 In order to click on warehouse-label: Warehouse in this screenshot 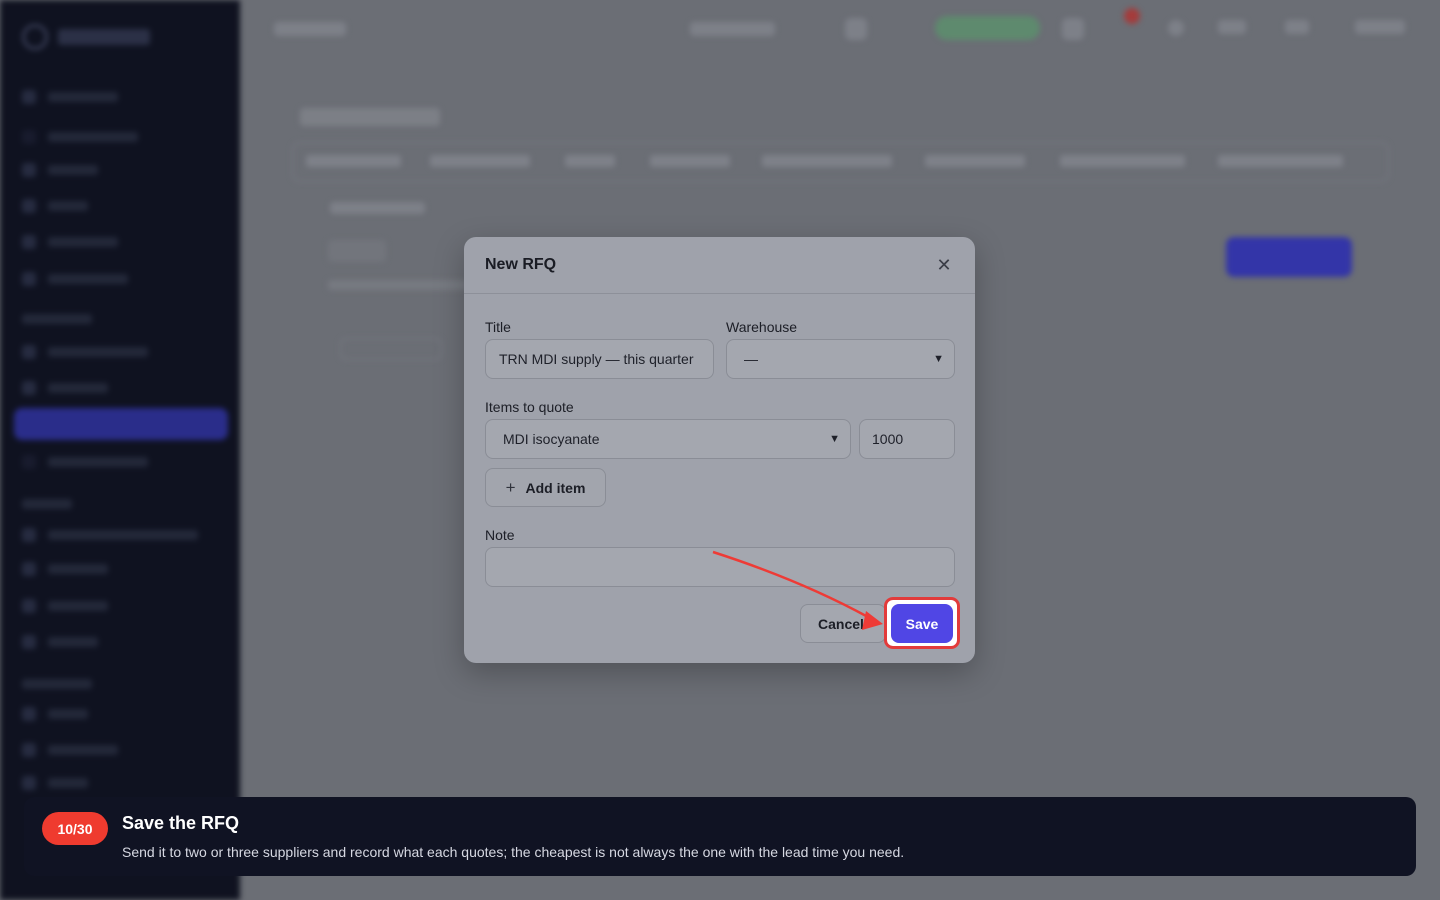, I will do `click(762, 327)`.